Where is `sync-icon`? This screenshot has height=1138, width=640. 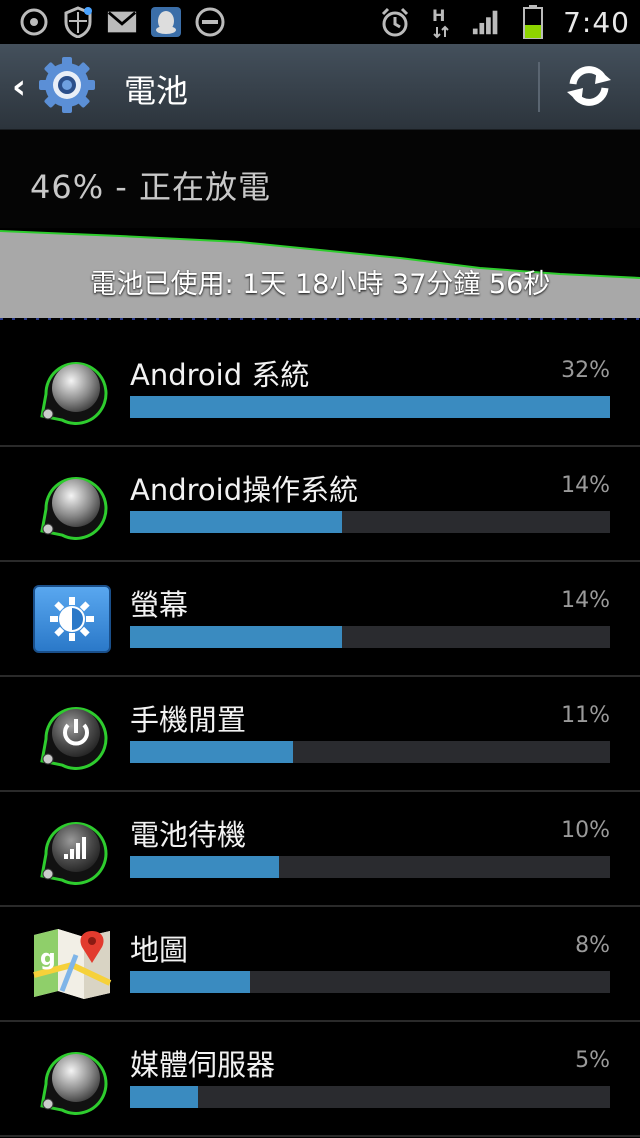
sync-icon is located at coordinates (34, 22).